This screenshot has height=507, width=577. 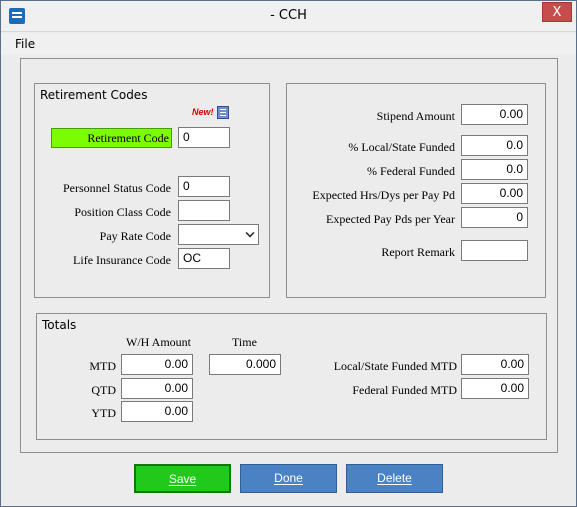 I want to click on expected-pay-pds-label: Expected Pay Pds per Year, so click(x=390, y=219).